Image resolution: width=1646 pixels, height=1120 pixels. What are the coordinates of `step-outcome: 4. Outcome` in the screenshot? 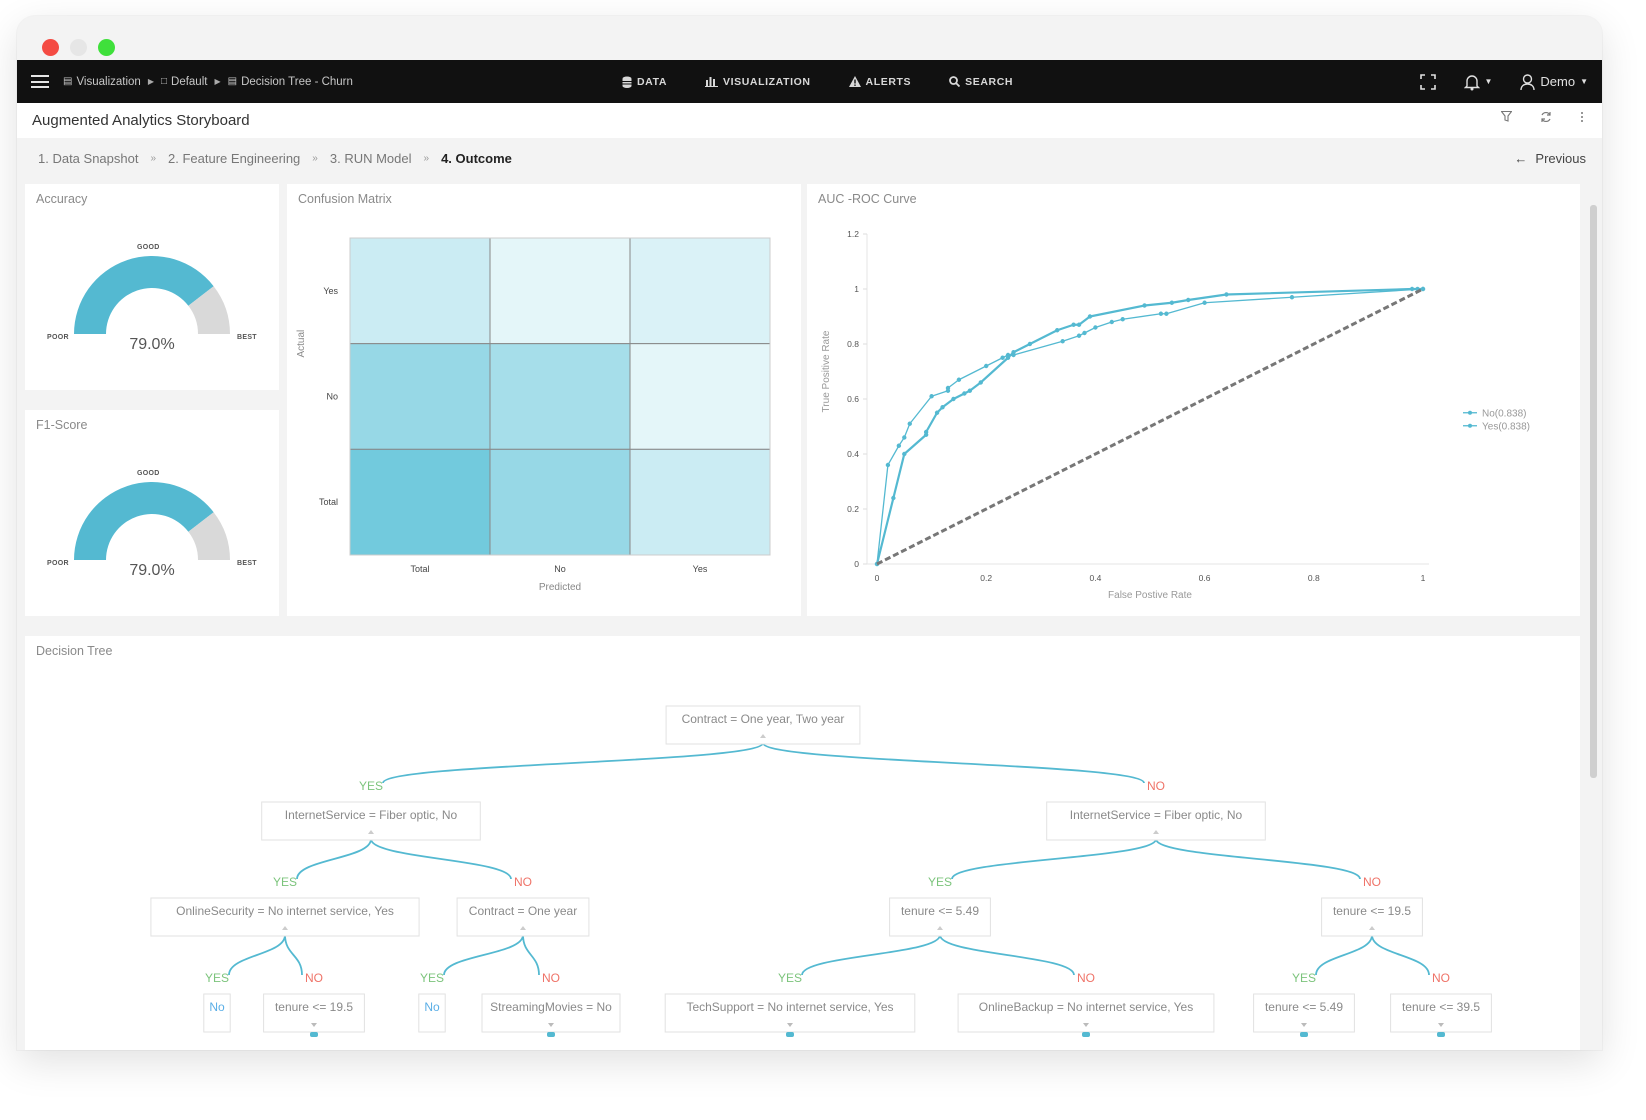 It's located at (476, 158).